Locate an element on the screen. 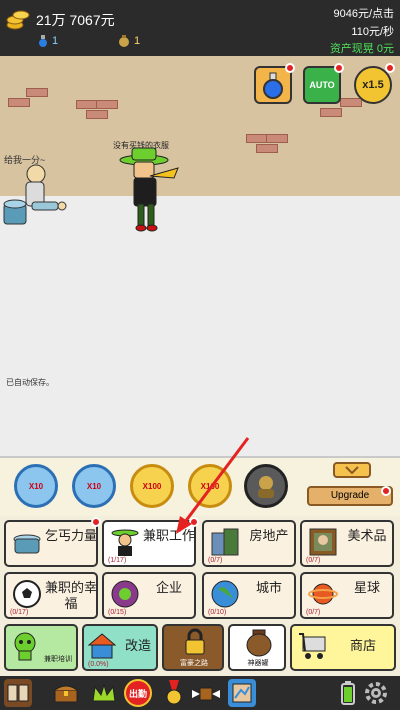  company-emblem-icon is located at coordinates (125, 594).